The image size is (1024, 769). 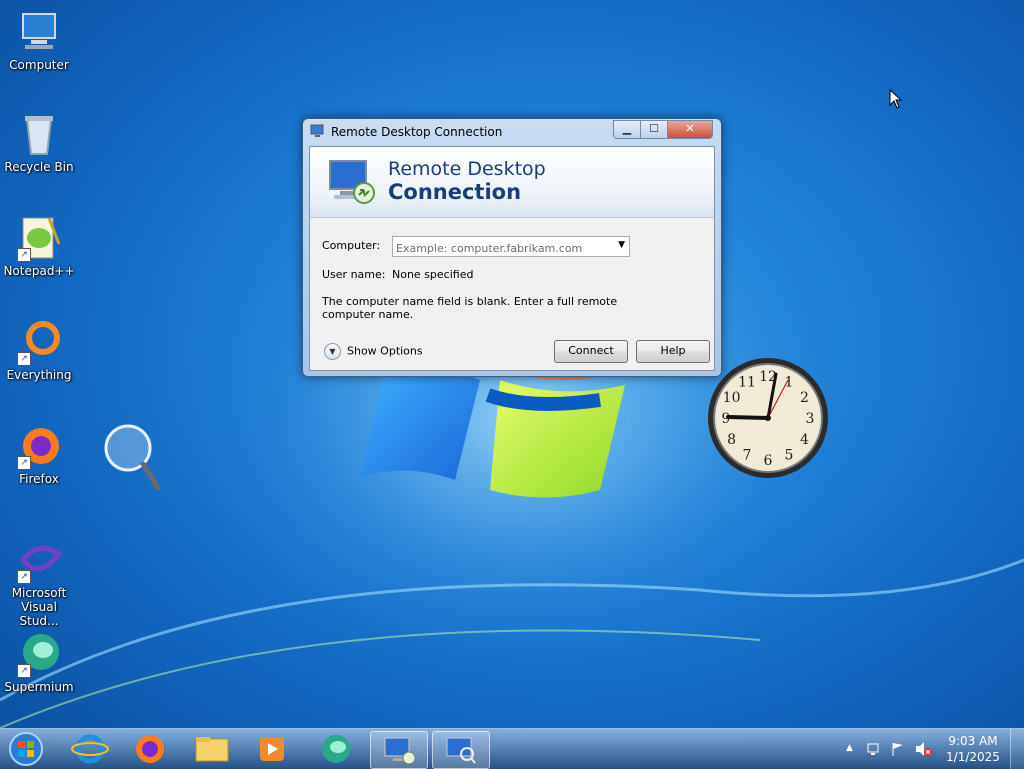 What do you see at coordinates (385, 351) in the screenshot?
I see `show-options-label: Show Options` at bounding box center [385, 351].